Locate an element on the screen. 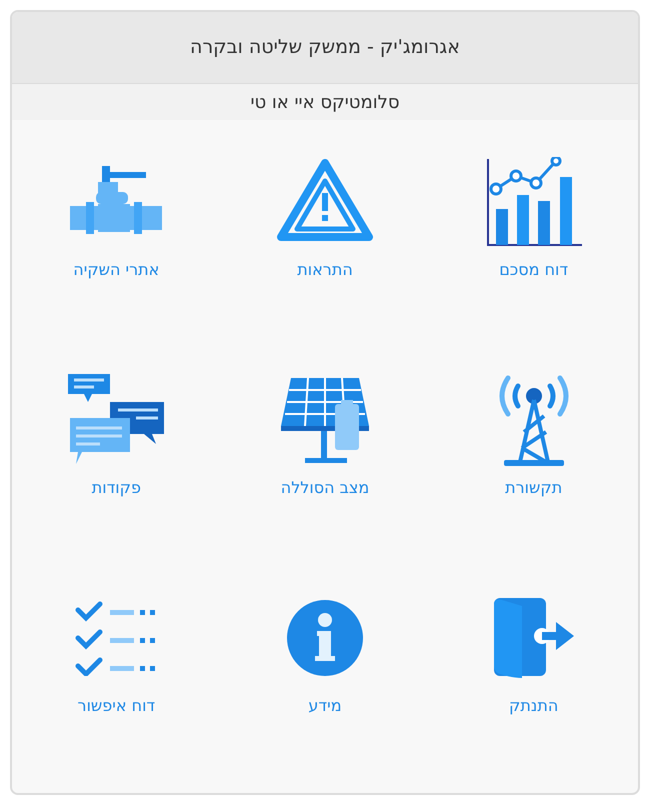  menu-link: אתרי השקיה is located at coordinates (116, 270).